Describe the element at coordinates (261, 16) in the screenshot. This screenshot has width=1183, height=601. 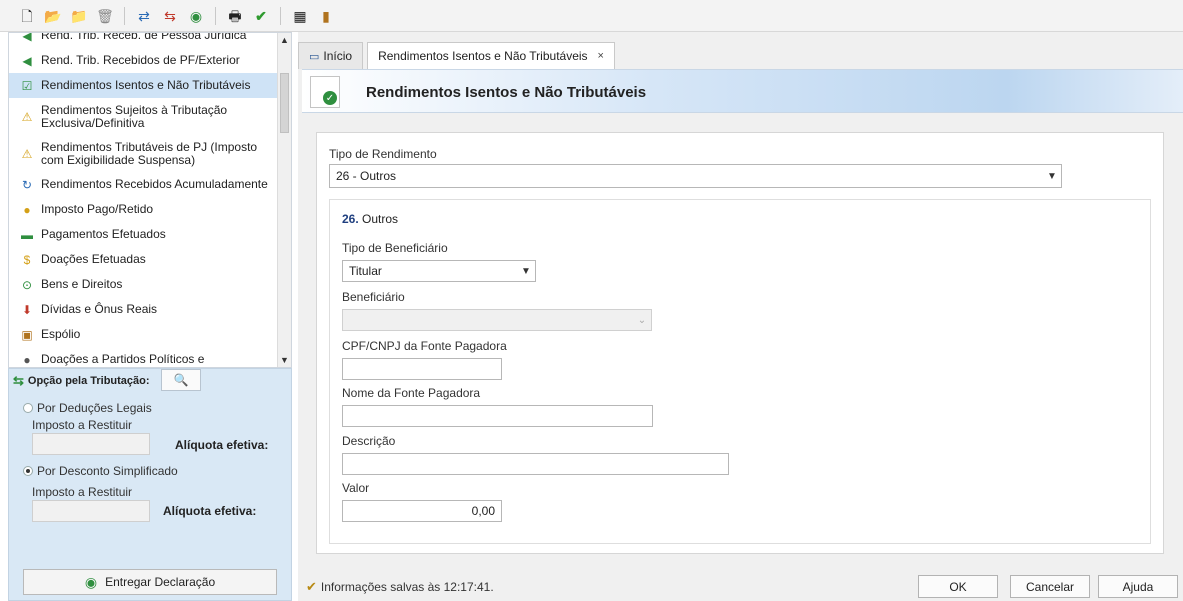
I see `check-icon: ✔` at that location.